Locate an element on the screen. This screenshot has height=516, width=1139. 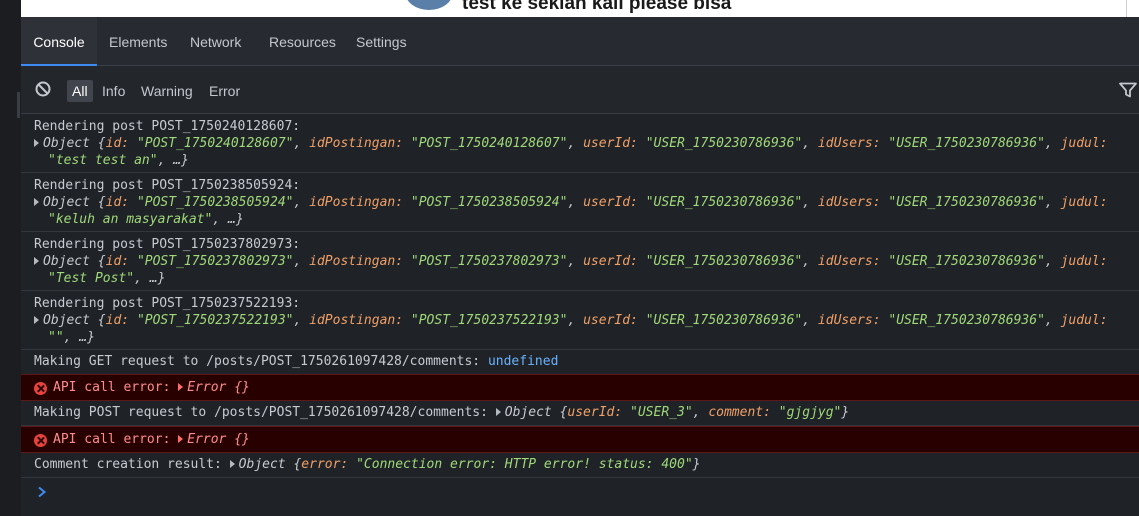
edge-marker is located at coordinates (18, 105).